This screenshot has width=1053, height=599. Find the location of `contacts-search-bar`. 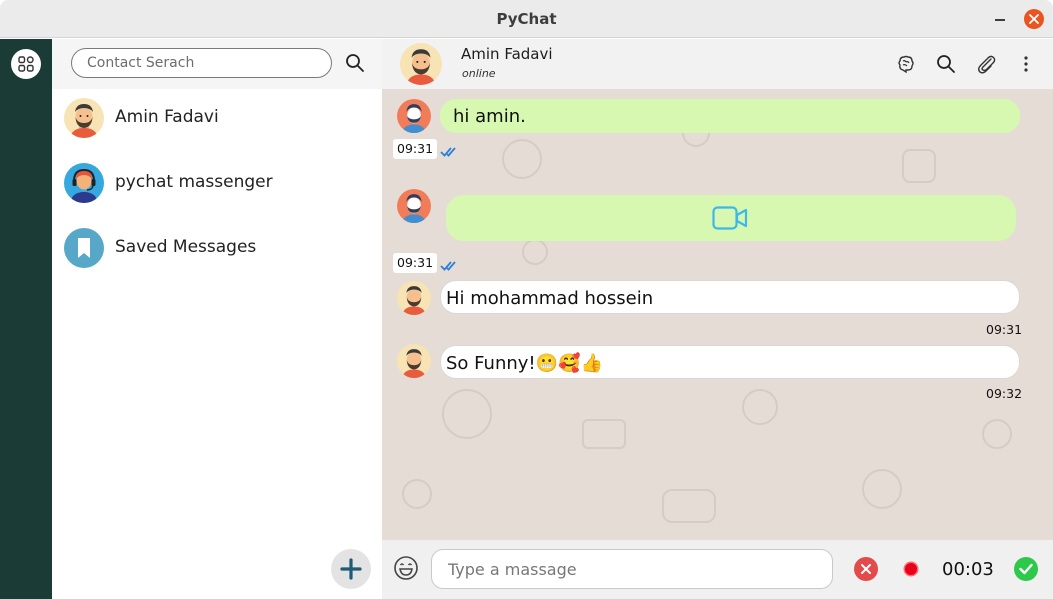

contacts-search-bar is located at coordinates (217, 64).